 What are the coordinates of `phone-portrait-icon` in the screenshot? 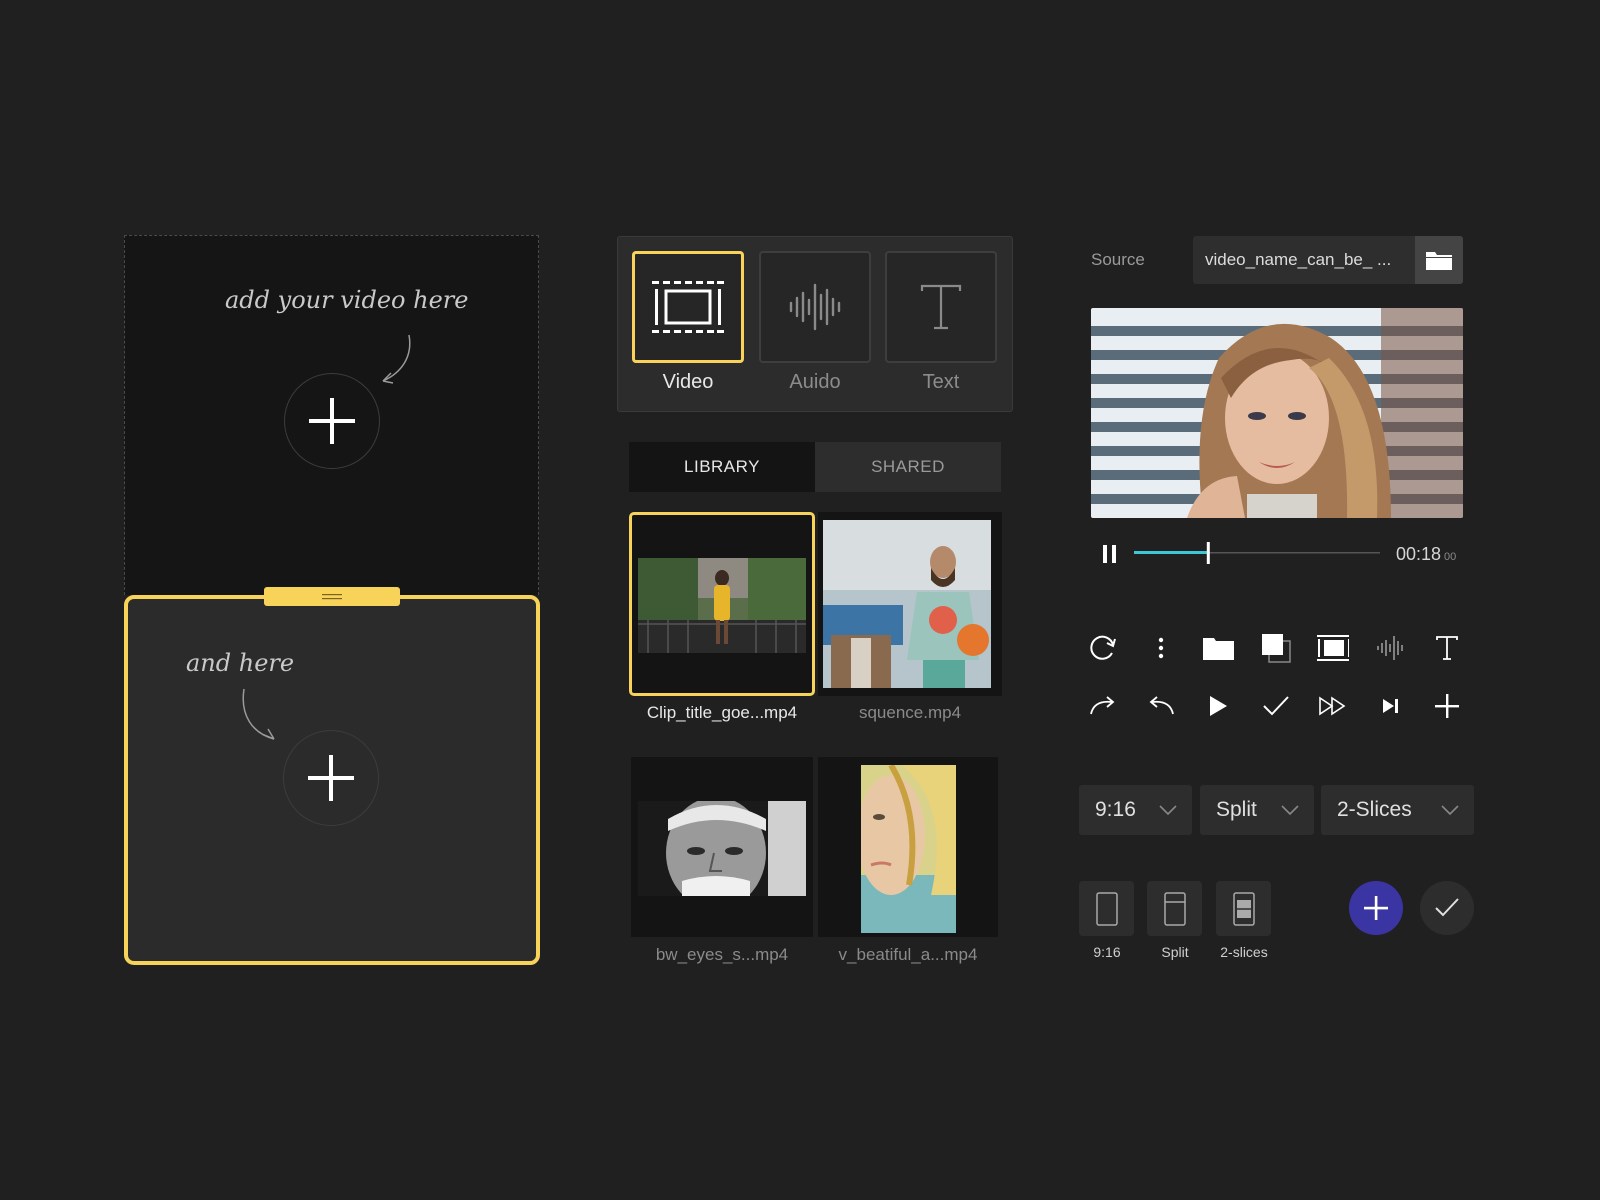 It's located at (1106, 908).